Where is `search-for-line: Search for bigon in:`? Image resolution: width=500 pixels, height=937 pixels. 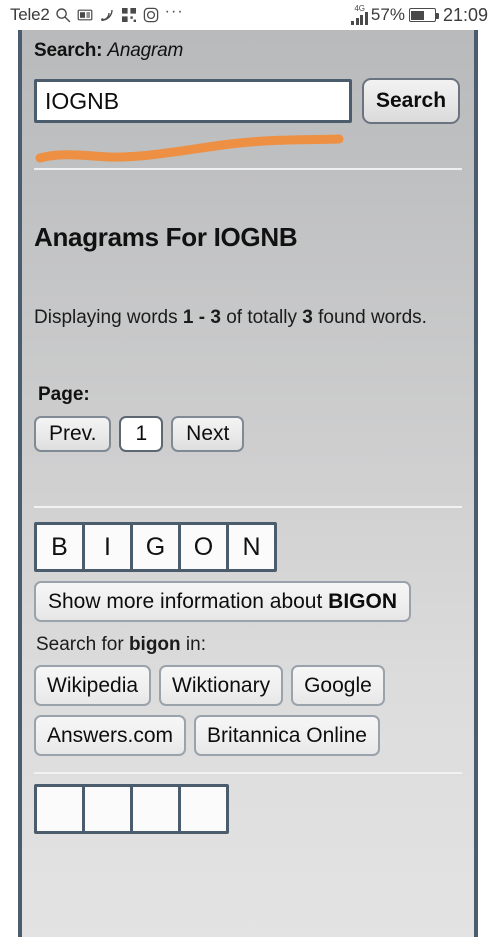
search-for-line: Search for bigon in: is located at coordinates (249, 645).